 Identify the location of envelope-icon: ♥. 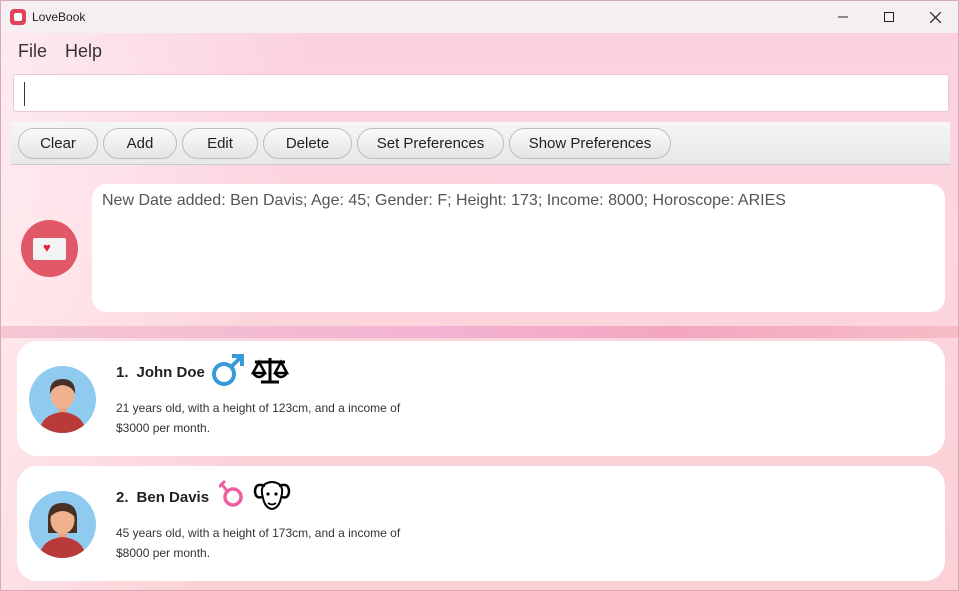
(49, 249).